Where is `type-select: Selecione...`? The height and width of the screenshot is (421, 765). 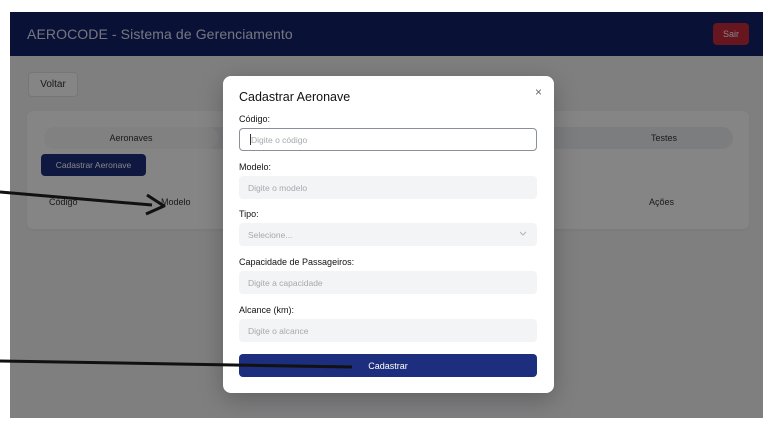 type-select: Selecione... is located at coordinates (388, 234).